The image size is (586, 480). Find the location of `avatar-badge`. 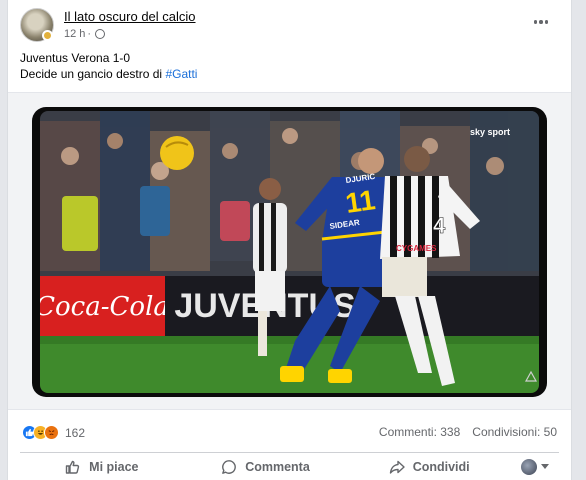

avatar-badge is located at coordinates (47, 35).